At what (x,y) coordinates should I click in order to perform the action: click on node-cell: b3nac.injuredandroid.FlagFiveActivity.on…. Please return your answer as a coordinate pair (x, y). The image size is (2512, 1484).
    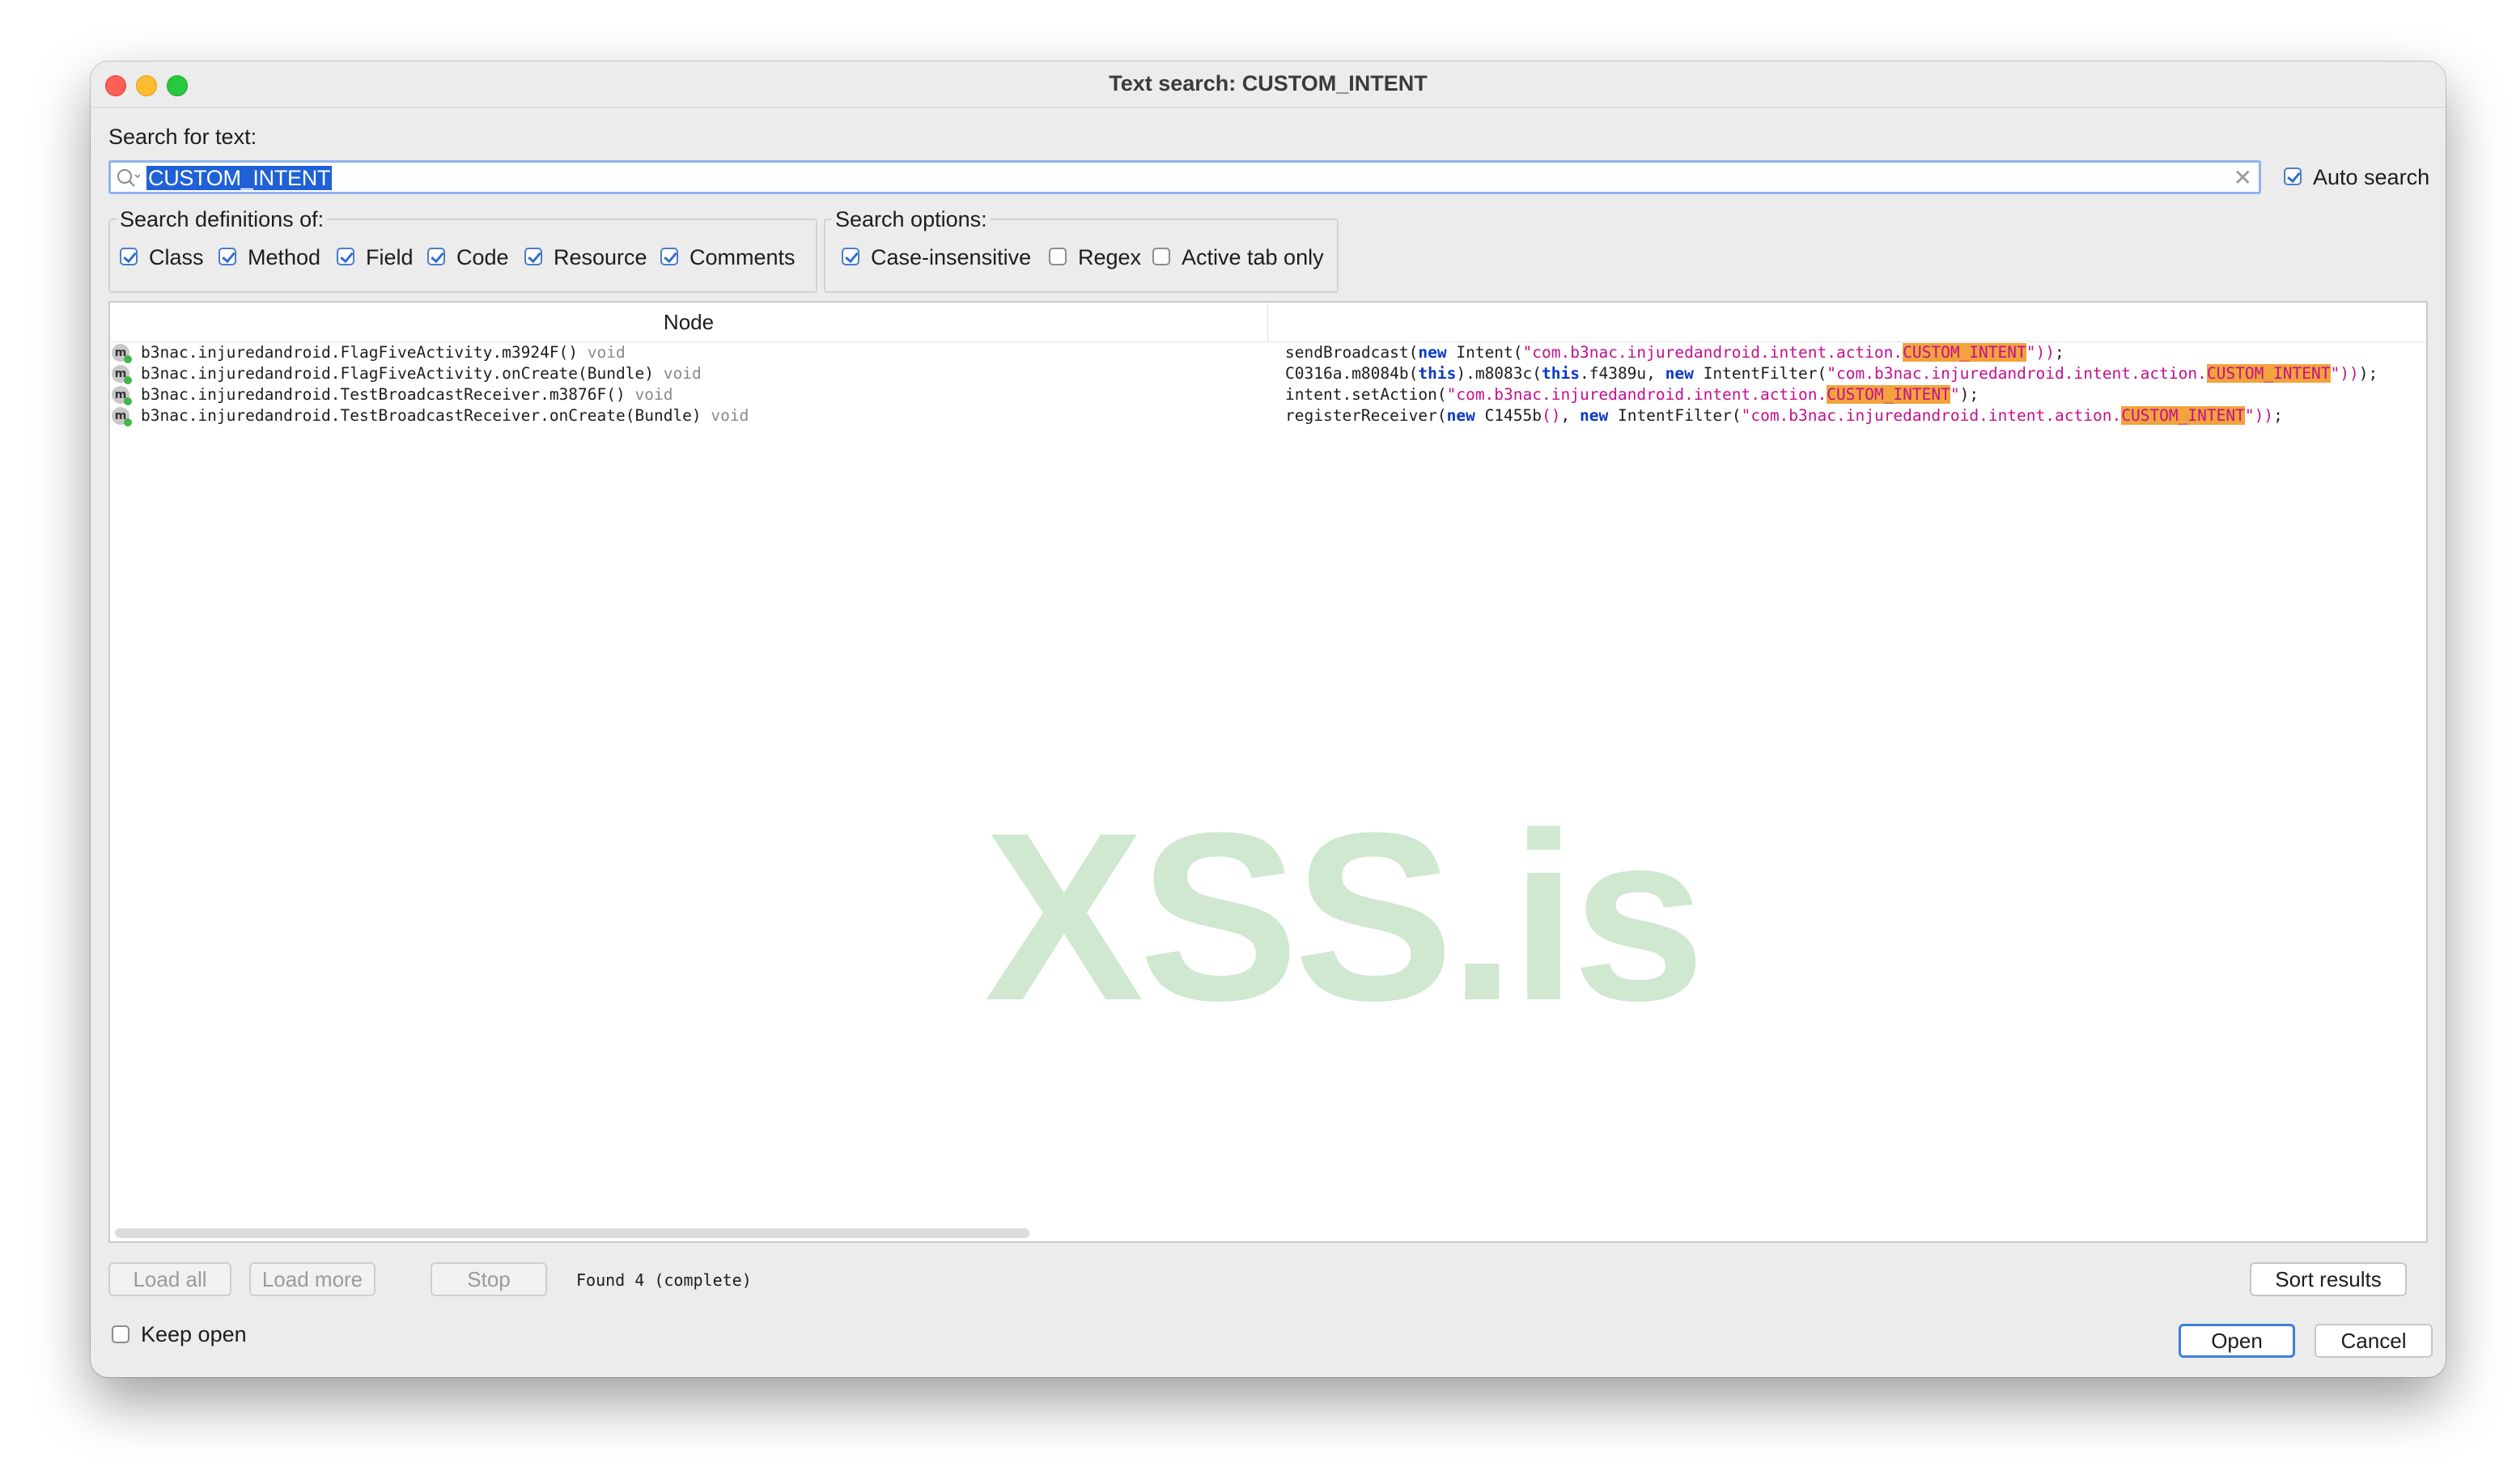
    Looking at the image, I should click on (421, 373).